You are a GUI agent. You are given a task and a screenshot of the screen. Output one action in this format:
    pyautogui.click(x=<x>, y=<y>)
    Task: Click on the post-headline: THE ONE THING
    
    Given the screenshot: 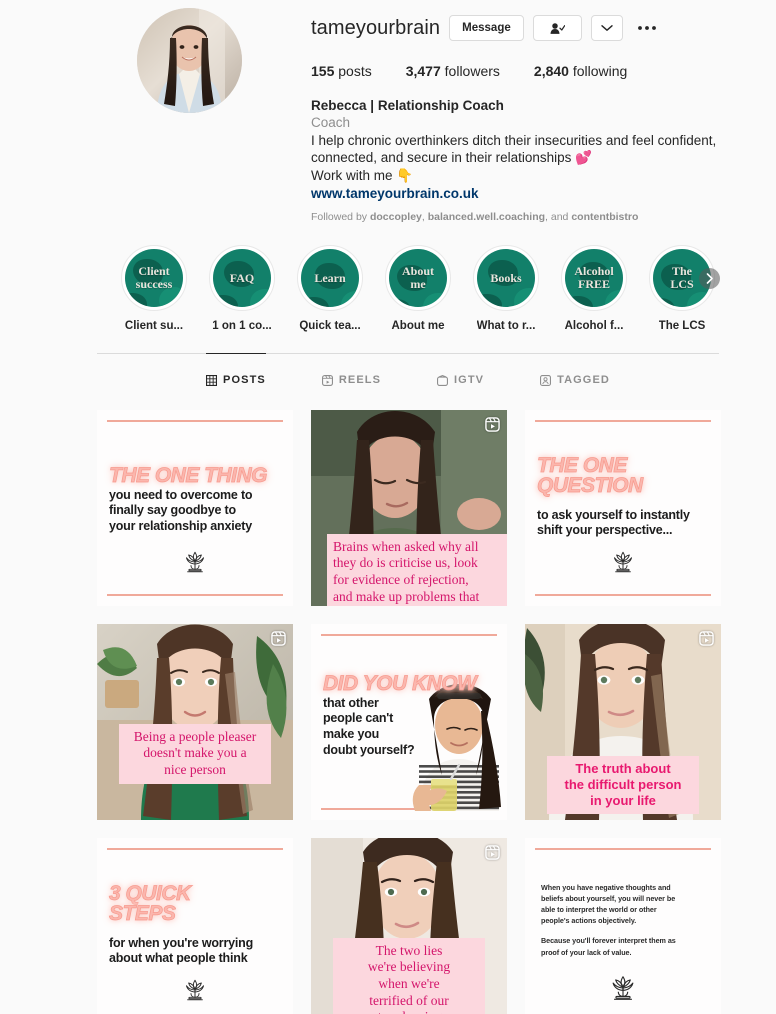 What is the action you would take?
    pyautogui.click(x=188, y=476)
    